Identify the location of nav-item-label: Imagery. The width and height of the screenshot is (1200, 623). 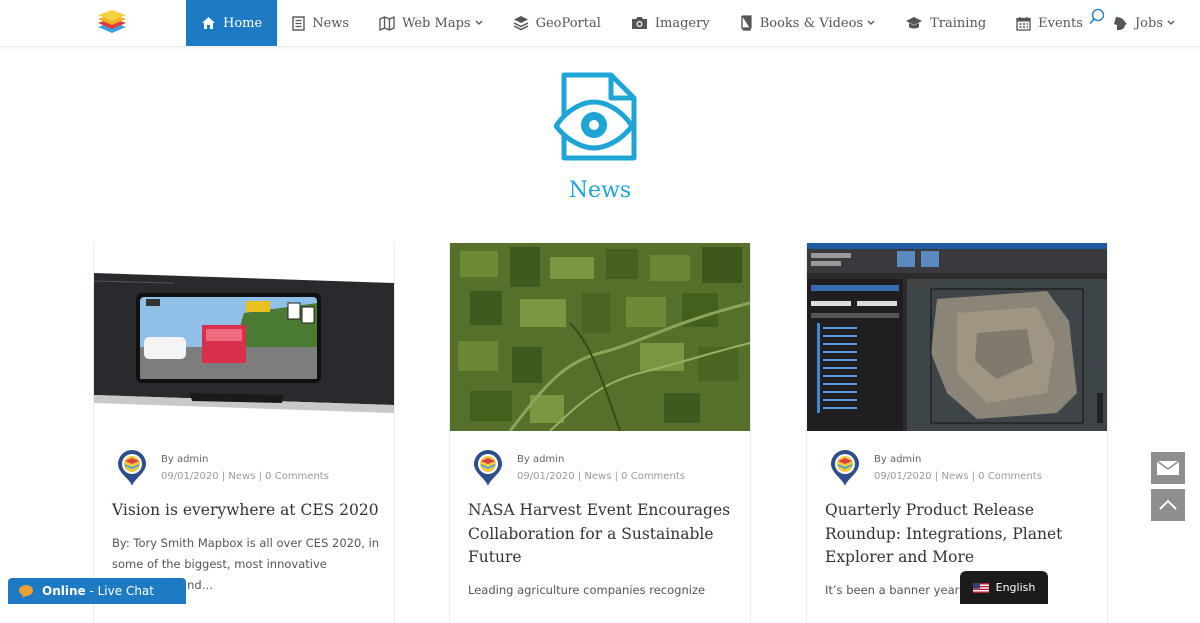
(682, 23).